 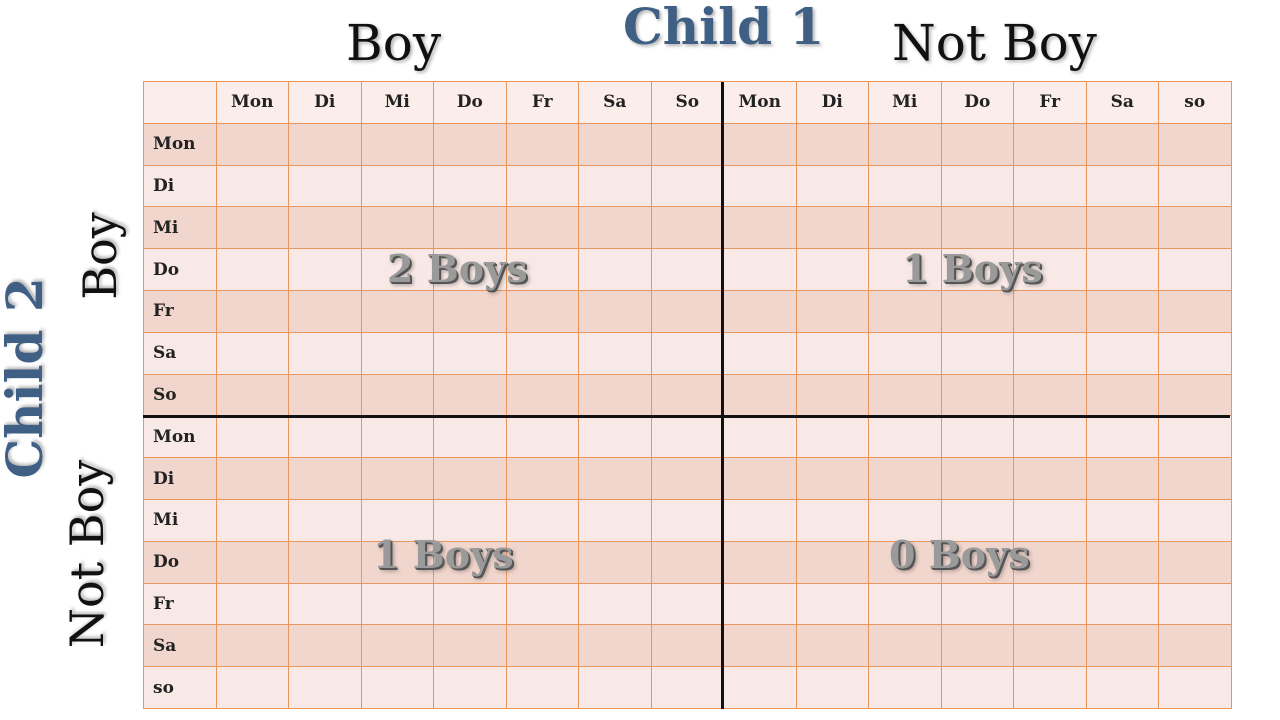 I want to click on column-header: so, so click(x=1195, y=102).